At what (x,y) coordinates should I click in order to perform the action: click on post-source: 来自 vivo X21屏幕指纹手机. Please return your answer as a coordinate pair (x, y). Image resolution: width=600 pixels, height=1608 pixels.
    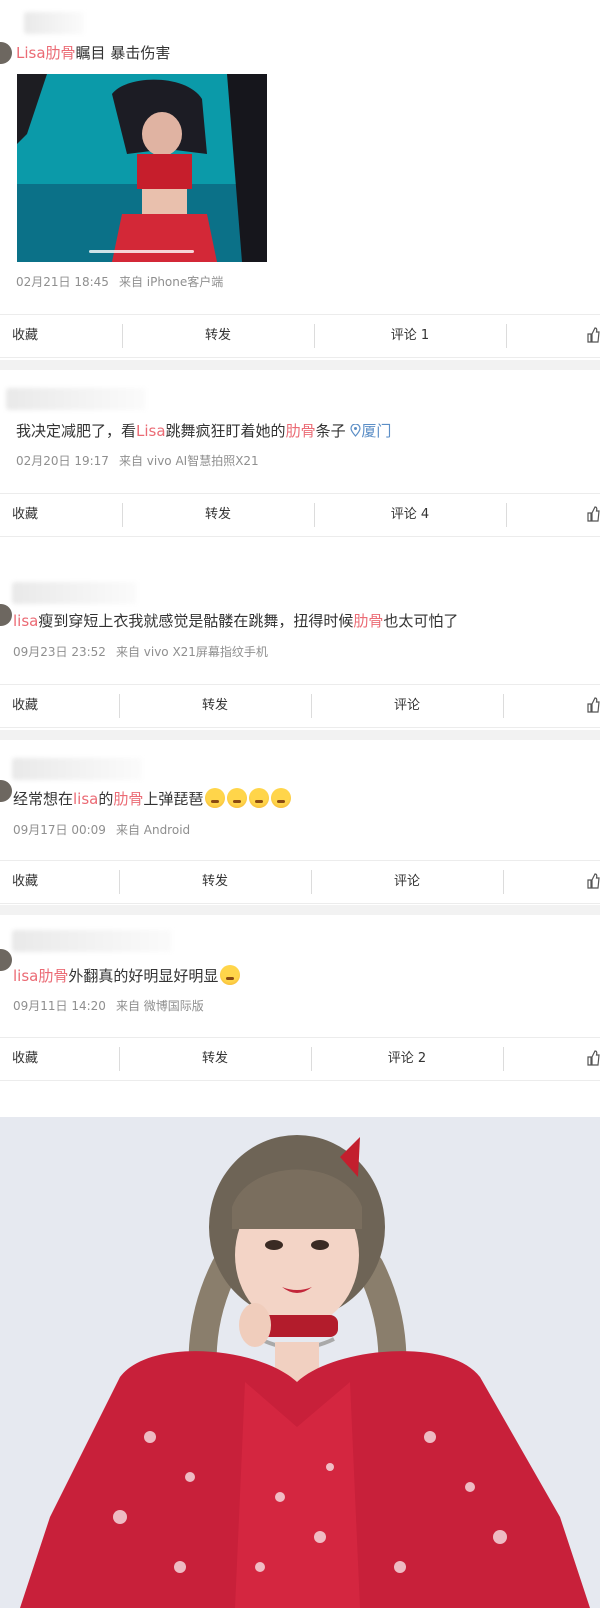
    Looking at the image, I should click on (191, 652).